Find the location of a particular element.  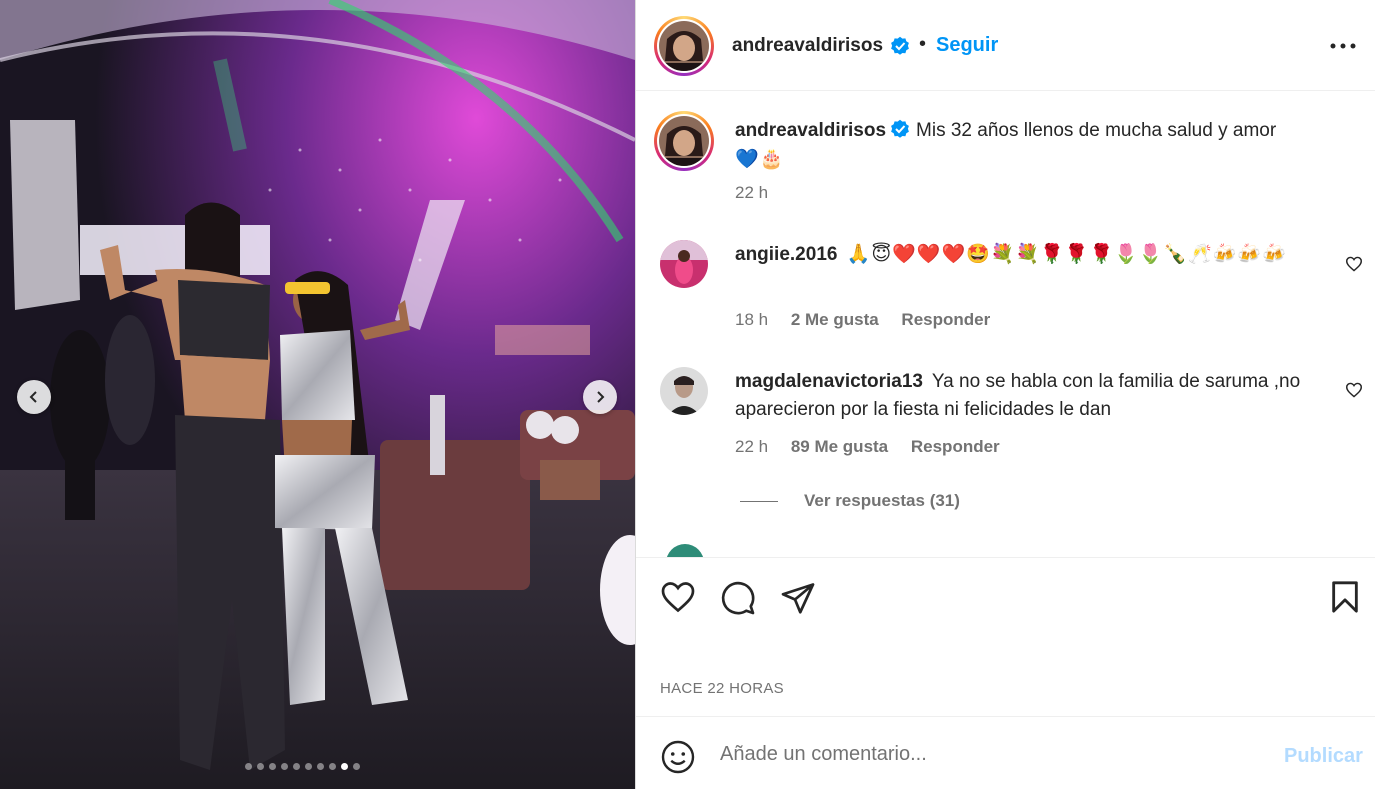

carousel-prev-button is located at coordinates (34, 397).